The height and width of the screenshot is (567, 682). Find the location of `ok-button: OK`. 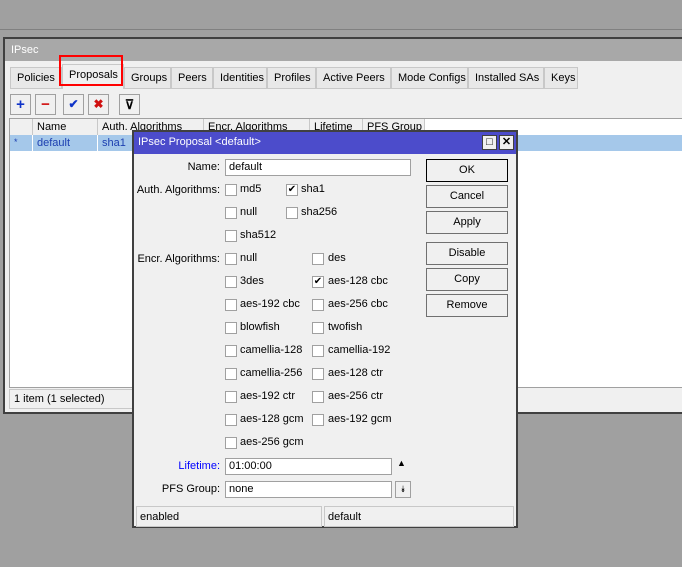

ok-button: OK is located at coordinates (467, 170).